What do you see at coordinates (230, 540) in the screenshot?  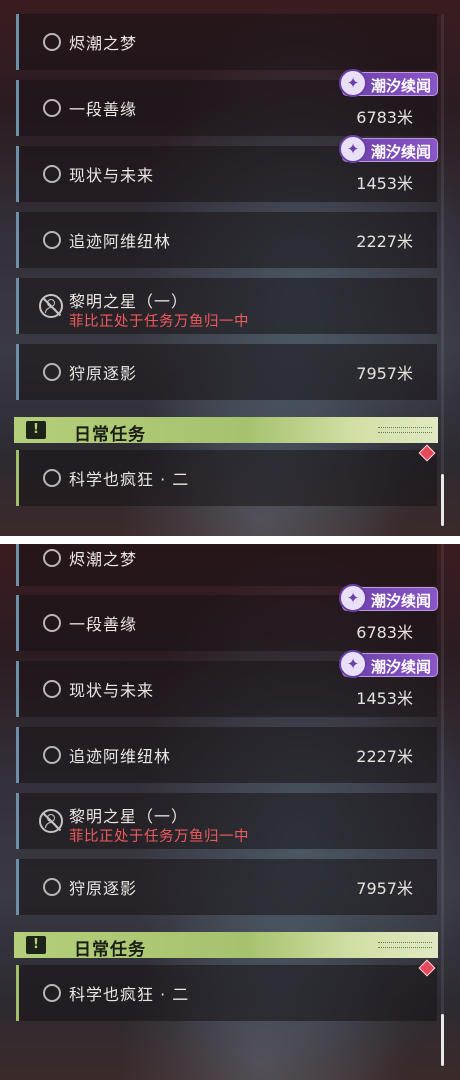 I see `screen-separator` at bounding box center [230, 540].